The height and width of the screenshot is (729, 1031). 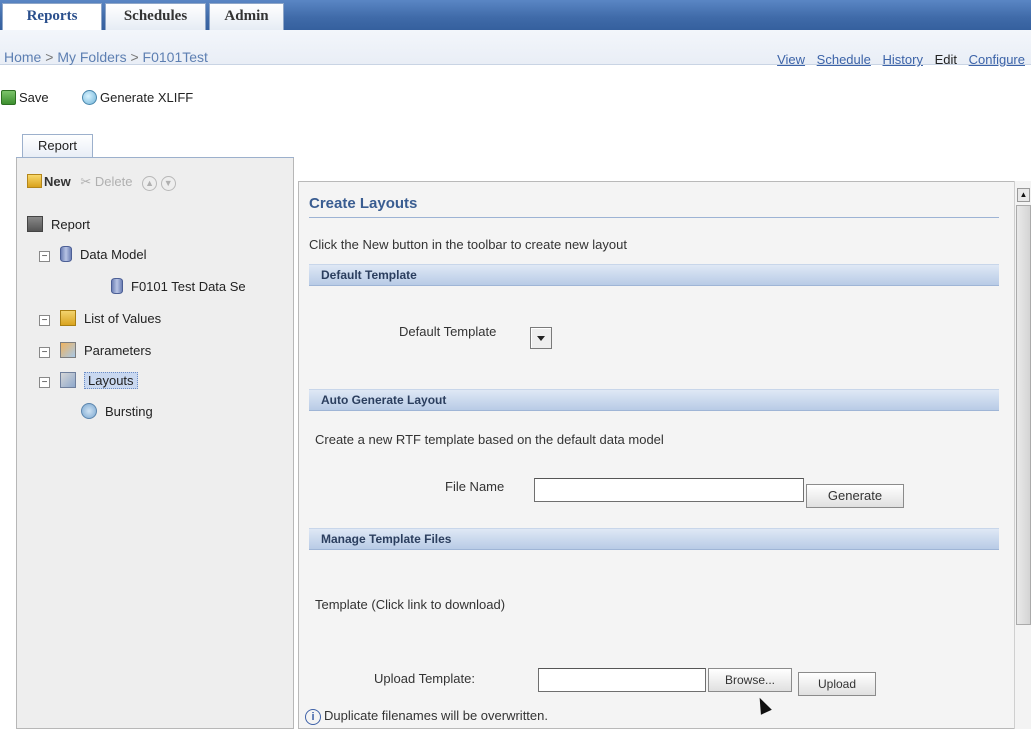 I want to click on layouts-icon, so click(x=68, y=380).